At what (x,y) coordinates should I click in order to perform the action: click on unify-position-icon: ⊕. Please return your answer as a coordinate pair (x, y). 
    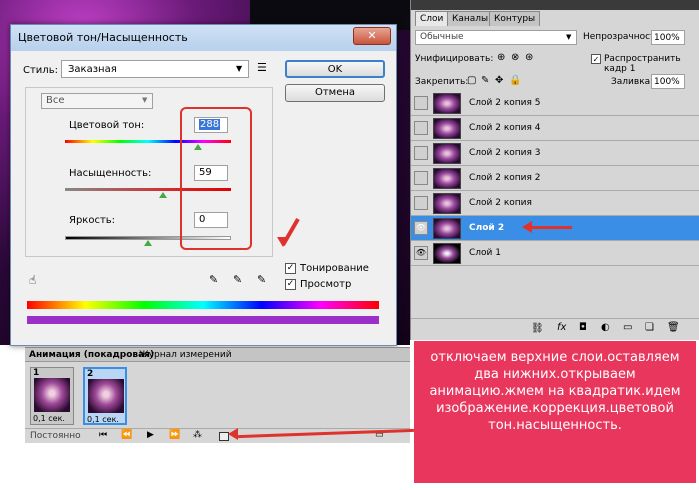
    Looking at the image, I should click on (501, 57).